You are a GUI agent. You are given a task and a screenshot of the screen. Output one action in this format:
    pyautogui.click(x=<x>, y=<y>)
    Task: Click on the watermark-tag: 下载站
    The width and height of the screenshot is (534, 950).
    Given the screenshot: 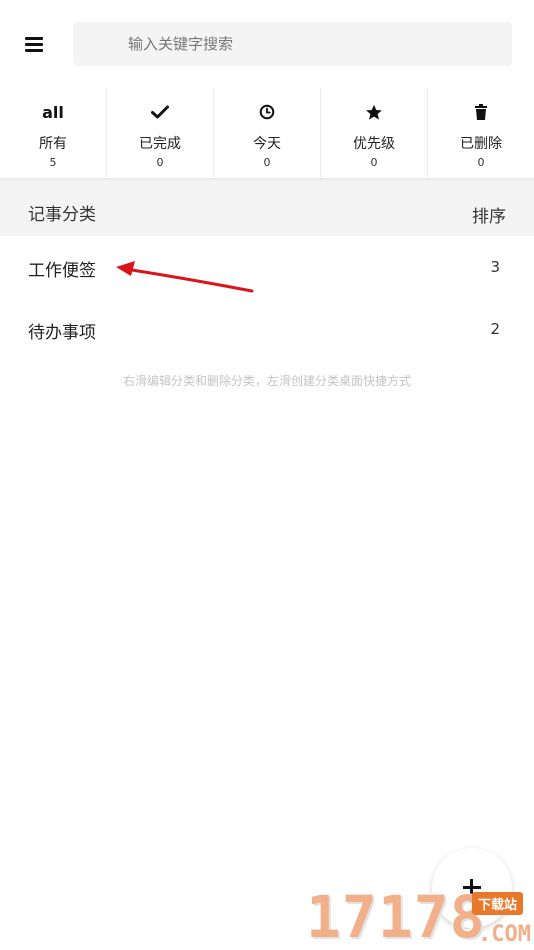 What is the action you would take?
    pyautogui.click(x=498, y=903)
    